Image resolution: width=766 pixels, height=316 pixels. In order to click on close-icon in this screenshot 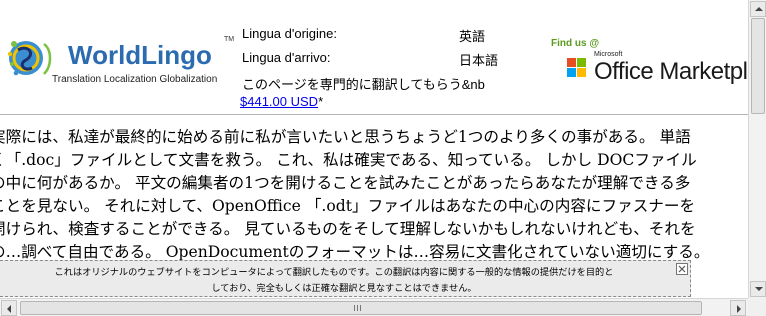, I will do `click(682, 269)`.